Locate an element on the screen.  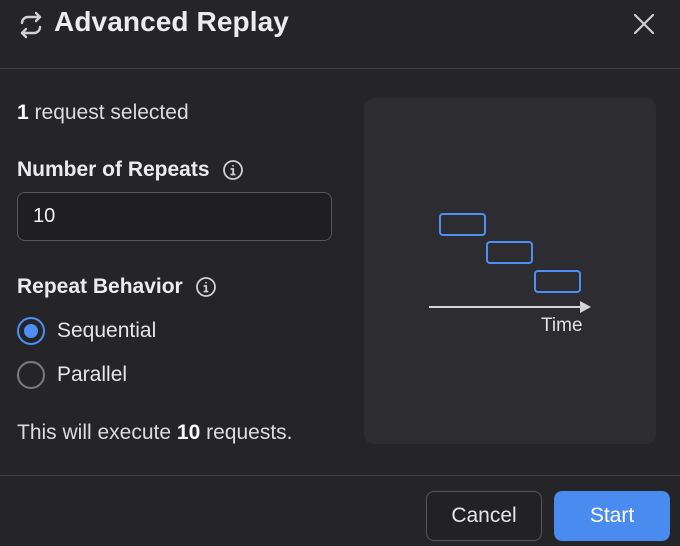
time-axis-label: Time is located at coordinates (562, 325).